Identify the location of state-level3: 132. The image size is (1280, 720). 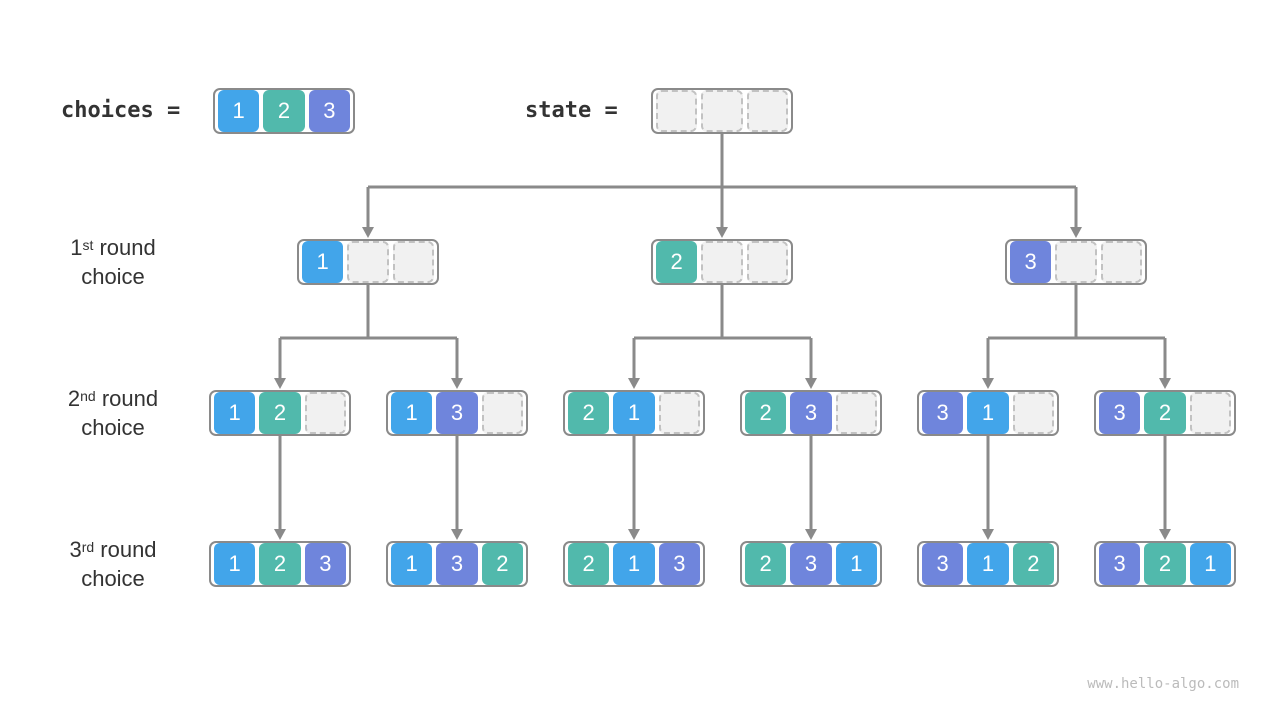
(457, 564).